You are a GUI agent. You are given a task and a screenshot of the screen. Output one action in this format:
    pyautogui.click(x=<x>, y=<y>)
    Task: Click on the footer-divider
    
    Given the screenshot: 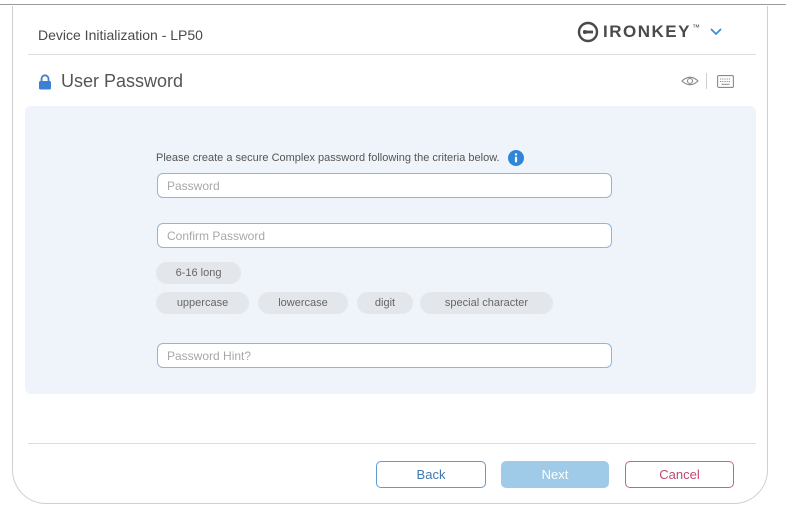 What is the action you would take?
    pyautogui.click(x=392, y=443)
    